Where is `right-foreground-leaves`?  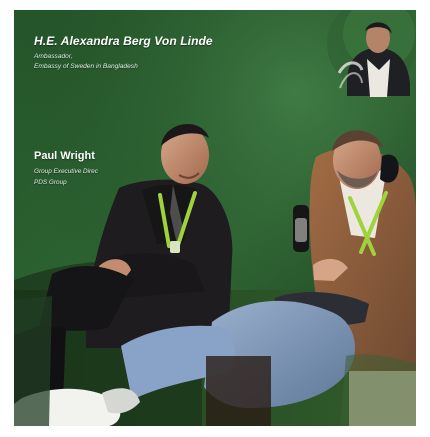
right-foreground-leaves is located at coordinates (378, 390).